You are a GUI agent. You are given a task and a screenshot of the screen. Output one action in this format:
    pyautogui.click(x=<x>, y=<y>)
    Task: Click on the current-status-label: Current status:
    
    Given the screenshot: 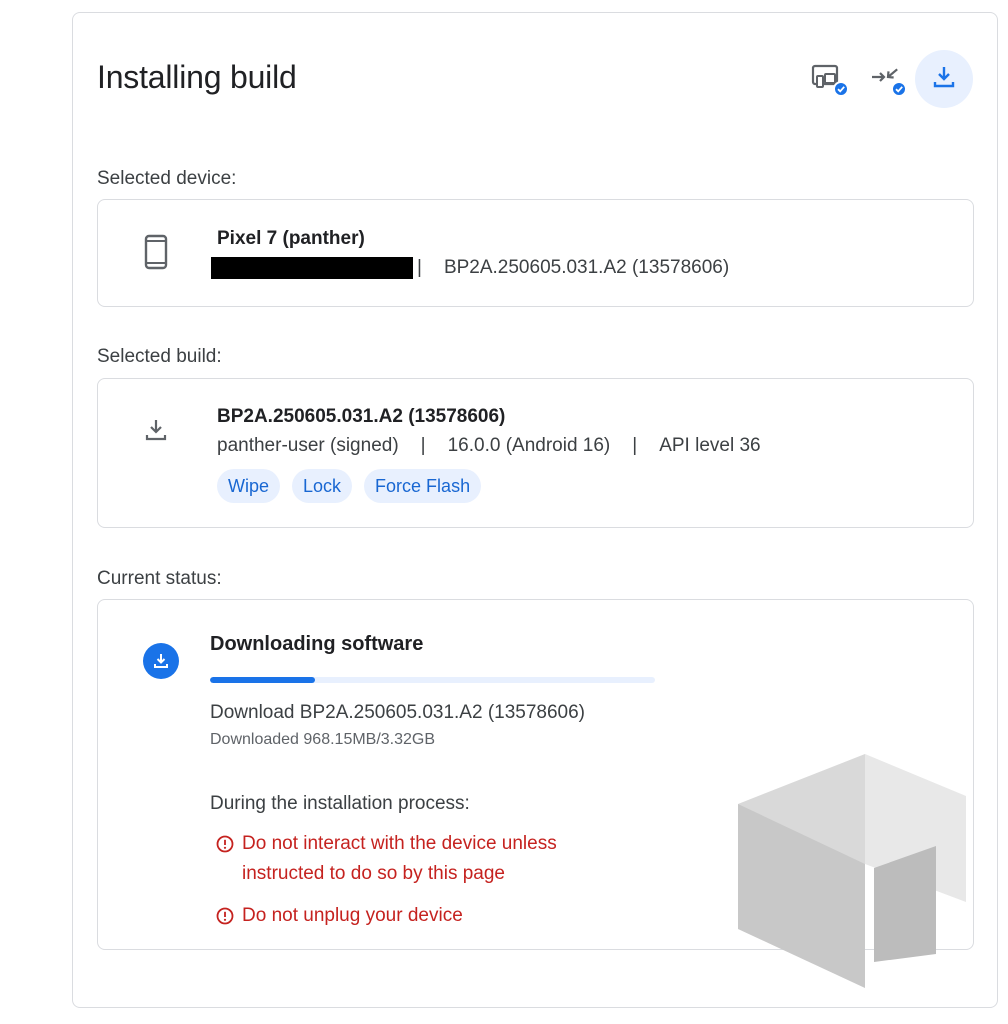 What is the action you would take?
    pyautogui.click(x=159, y=578)
    